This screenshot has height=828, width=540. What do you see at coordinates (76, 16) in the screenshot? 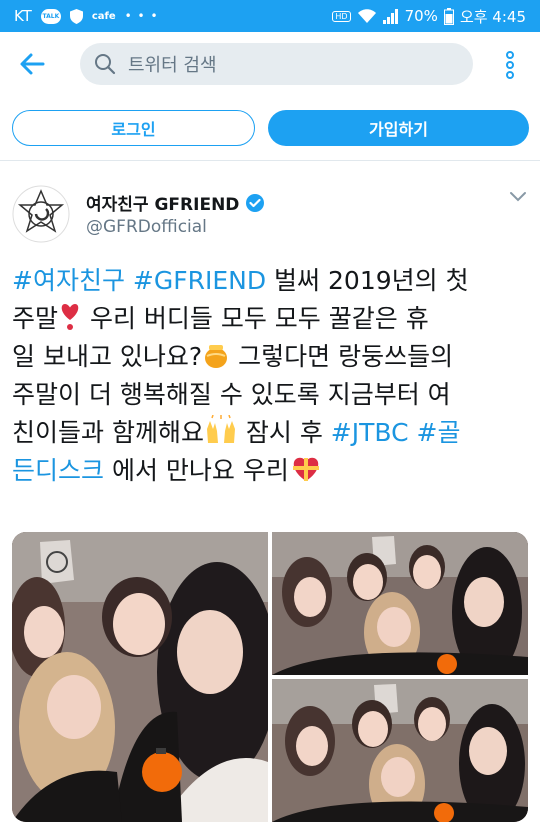
I see `shield-notification-icon` at bounding box center [76, 16].